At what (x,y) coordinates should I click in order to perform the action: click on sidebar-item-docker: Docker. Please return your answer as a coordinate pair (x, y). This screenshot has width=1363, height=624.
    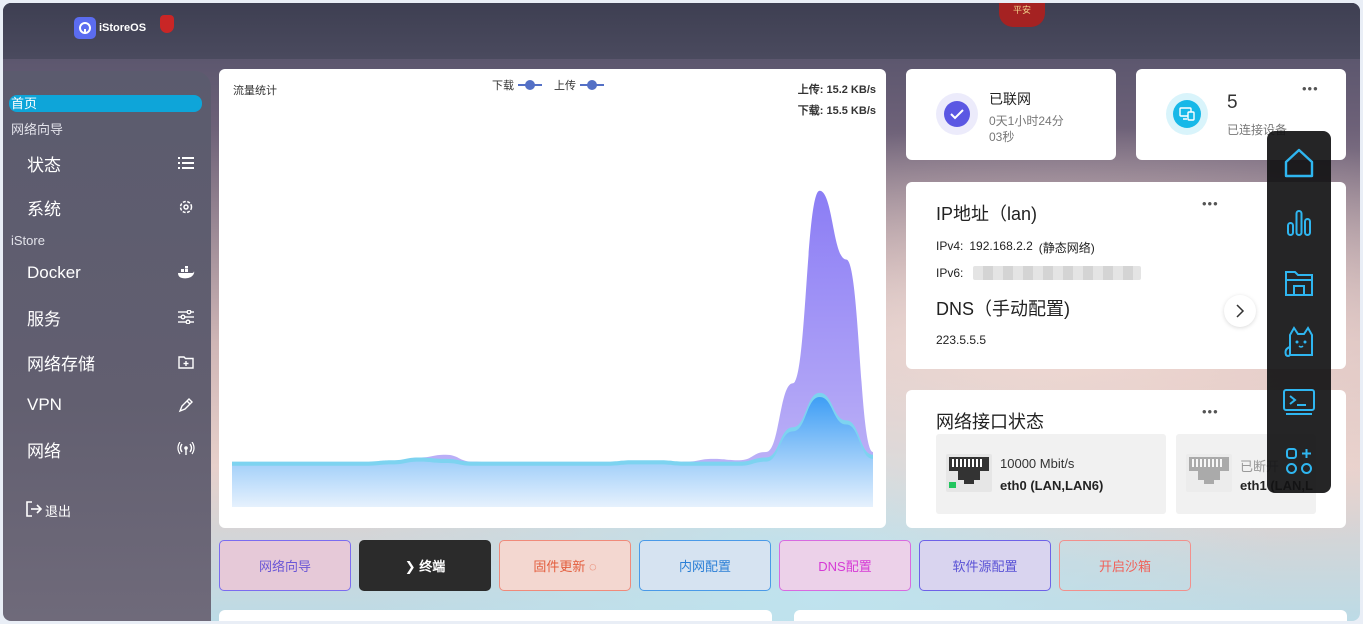
    Looking at the image, I should click on (111, 273).